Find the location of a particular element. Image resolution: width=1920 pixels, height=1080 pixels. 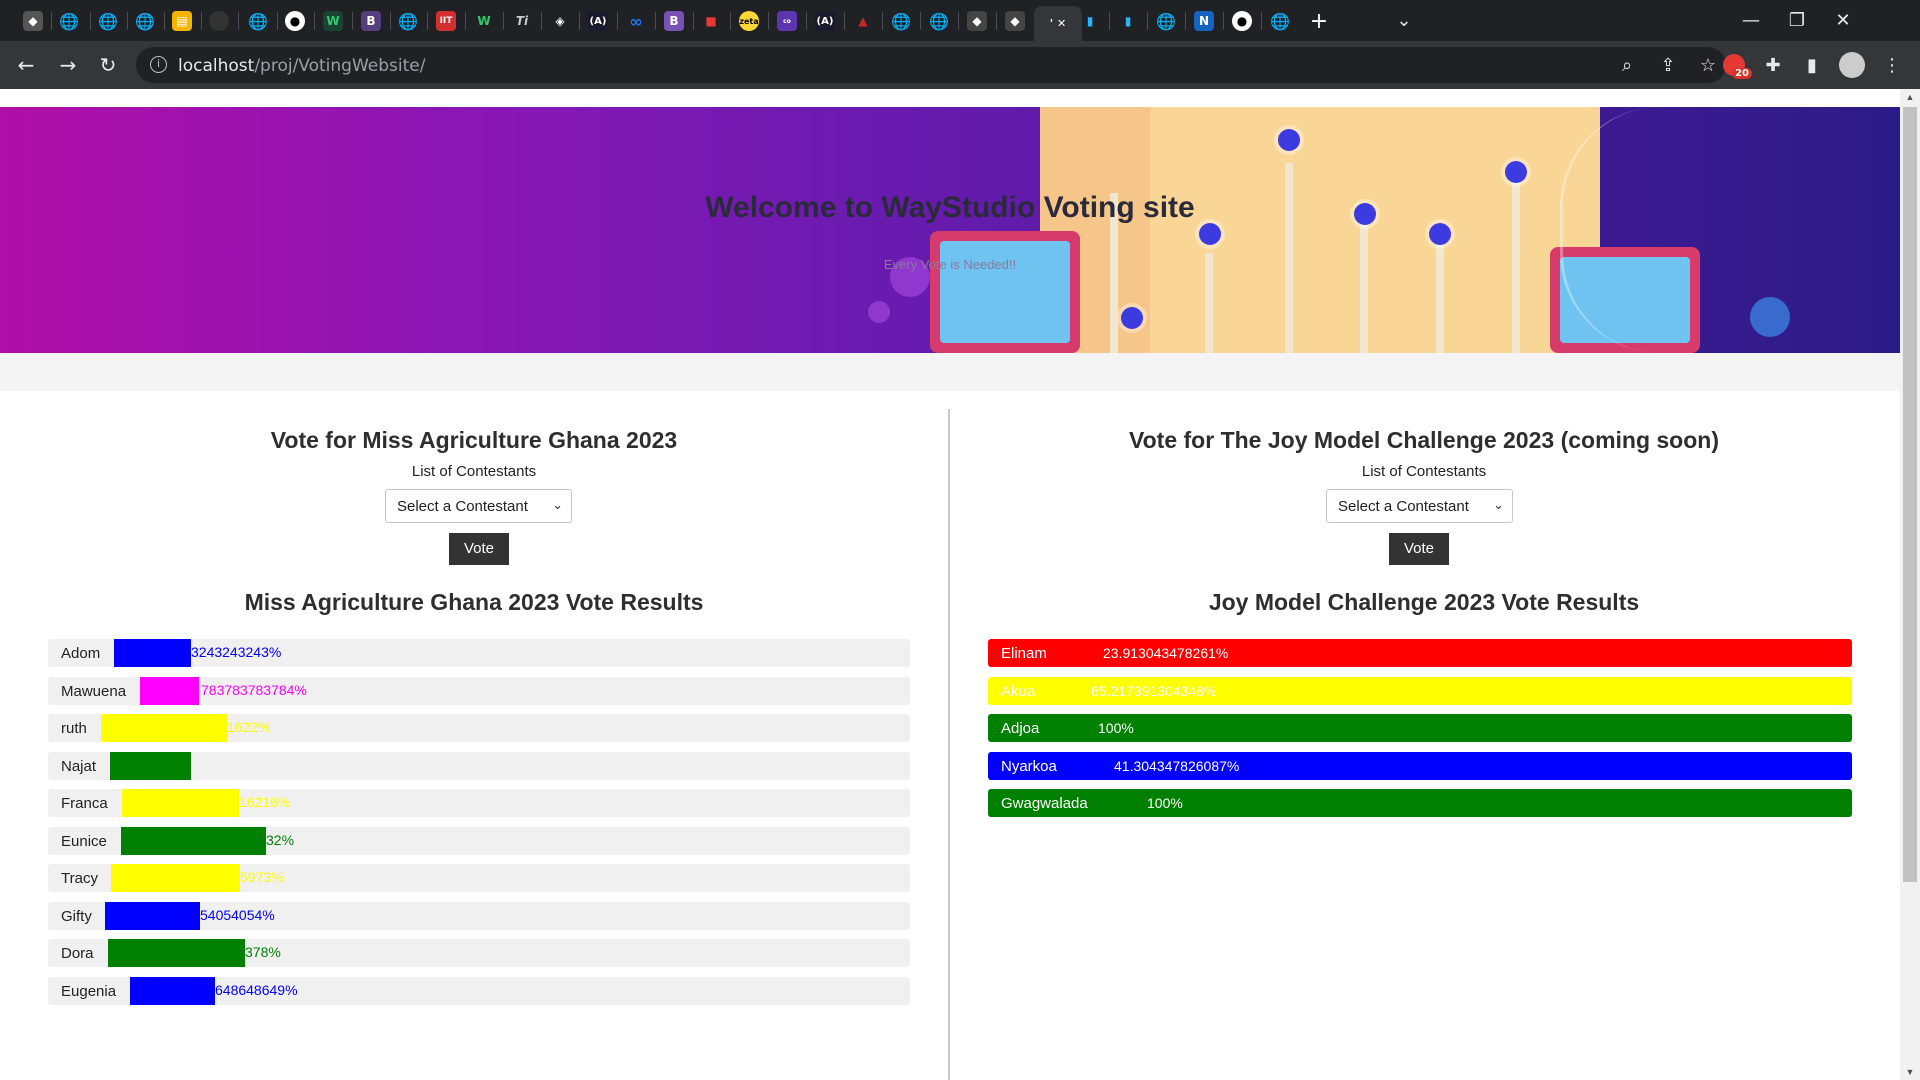

hero-spacer is located at coordinates (950, 372).